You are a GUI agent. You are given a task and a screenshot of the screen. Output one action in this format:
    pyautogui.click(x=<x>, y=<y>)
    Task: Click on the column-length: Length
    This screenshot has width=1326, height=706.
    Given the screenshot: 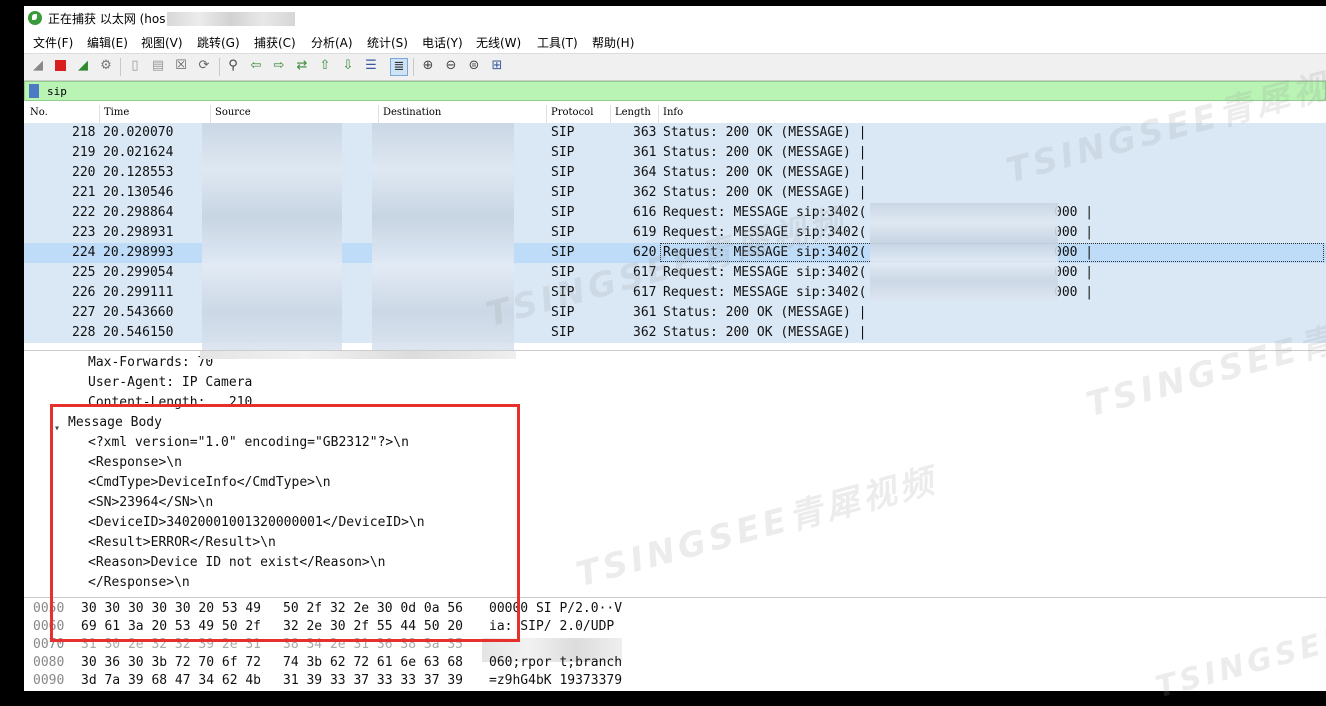 What is the action you would take?
    pyautogui.click(x=633, y=112)
    